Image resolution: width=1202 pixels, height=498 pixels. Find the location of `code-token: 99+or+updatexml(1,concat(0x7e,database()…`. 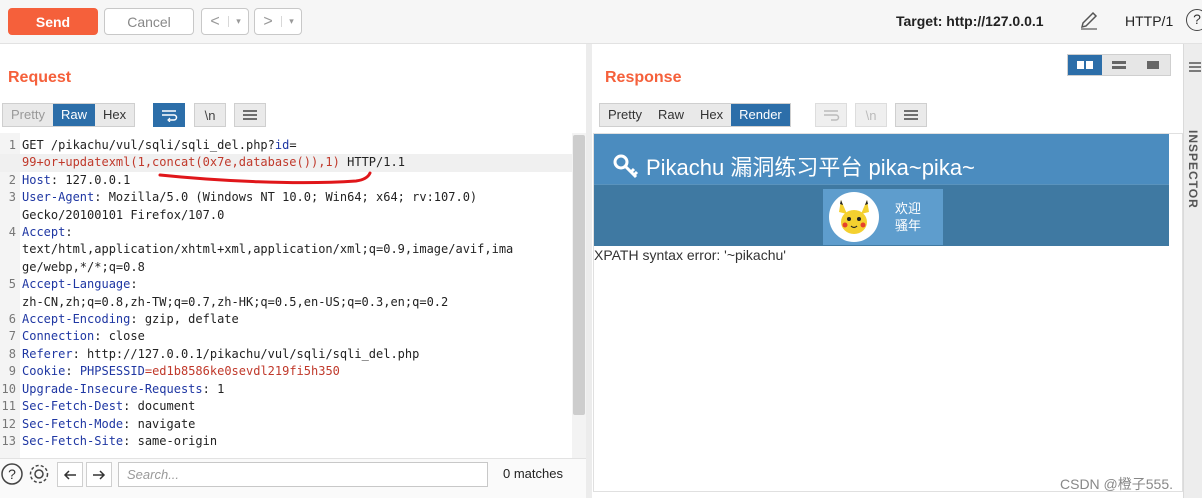

code-token: 99+or+updatexml(1,concat(0x7e,database()… is located at coordinates (181, 162).